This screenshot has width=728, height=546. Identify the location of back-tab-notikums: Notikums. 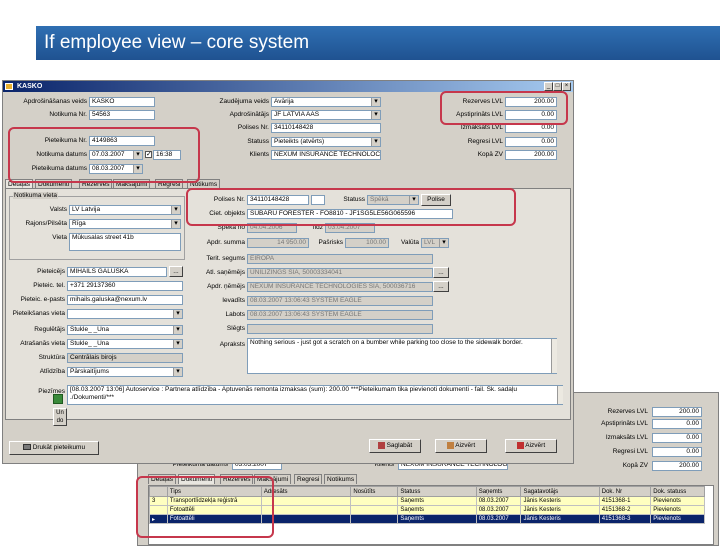
(341, 479).